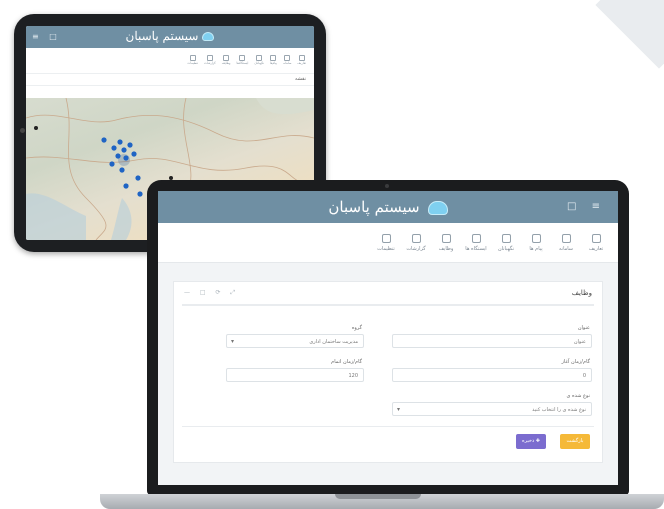 The width and height of the screenshot is (664, 509). I want to click on reports-icon, so click(416, 238).